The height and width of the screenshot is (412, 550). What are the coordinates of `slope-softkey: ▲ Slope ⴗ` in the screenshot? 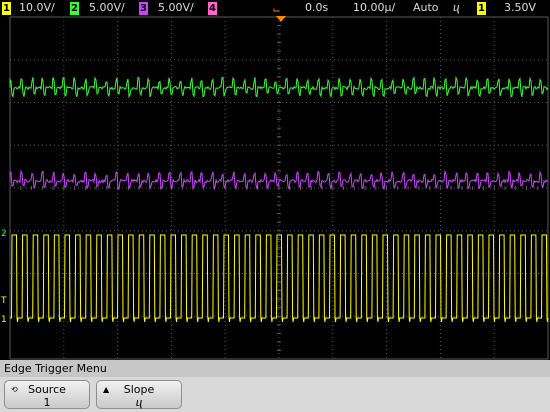 It's located at (139, 394).